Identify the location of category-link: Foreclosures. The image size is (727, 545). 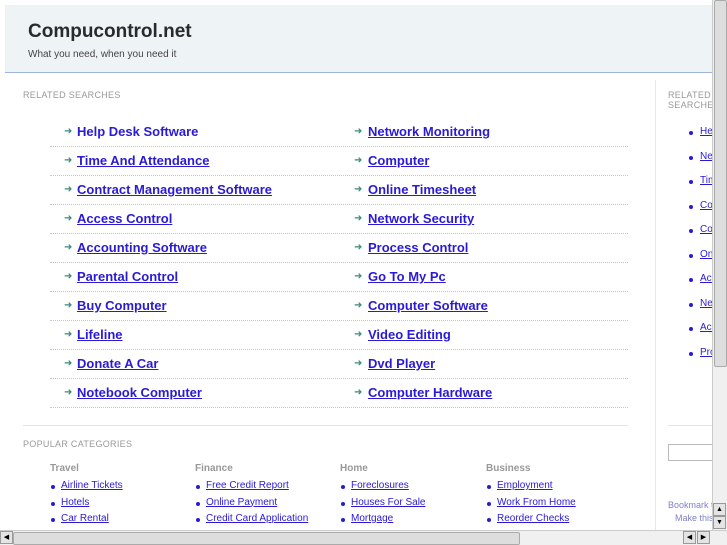
(380, 485).